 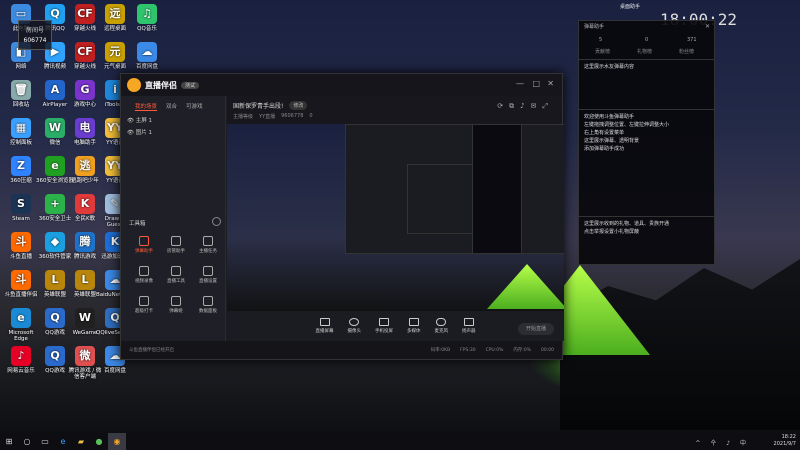 What do you see at coordinates (707, 26) in the screenshot?
I see `panel-close-icon: ✕` at bounding box center [707, 26].